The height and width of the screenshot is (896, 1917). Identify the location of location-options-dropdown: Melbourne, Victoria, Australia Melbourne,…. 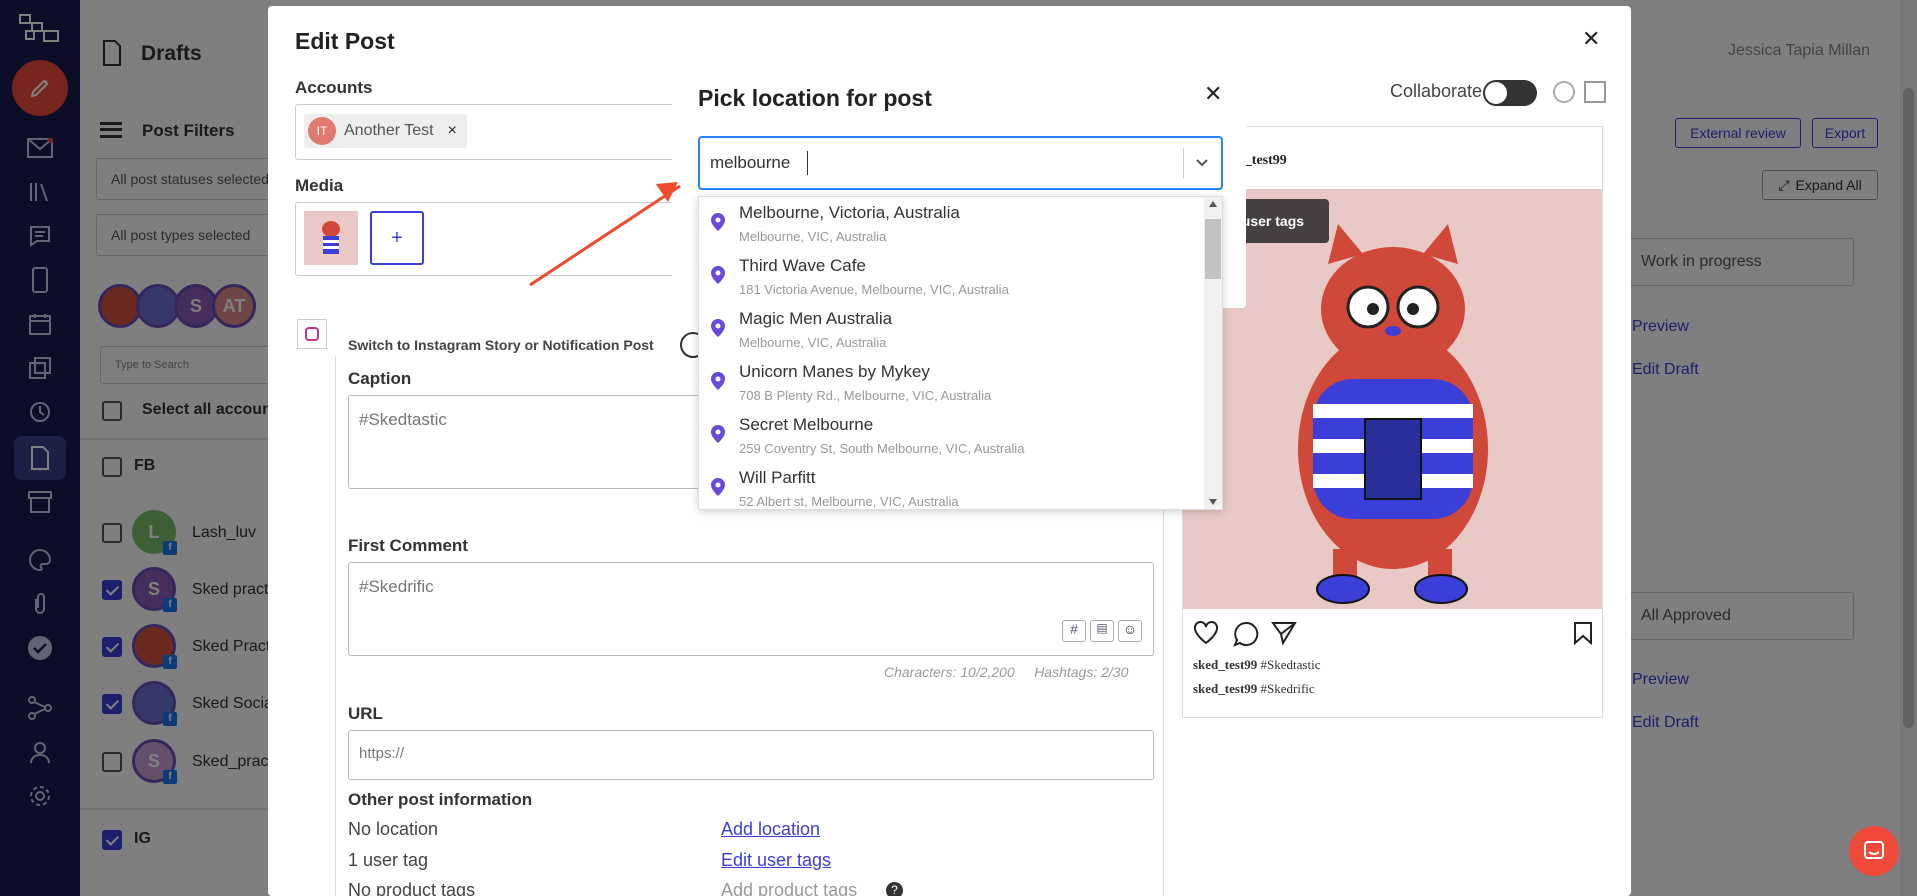
(960, 353).